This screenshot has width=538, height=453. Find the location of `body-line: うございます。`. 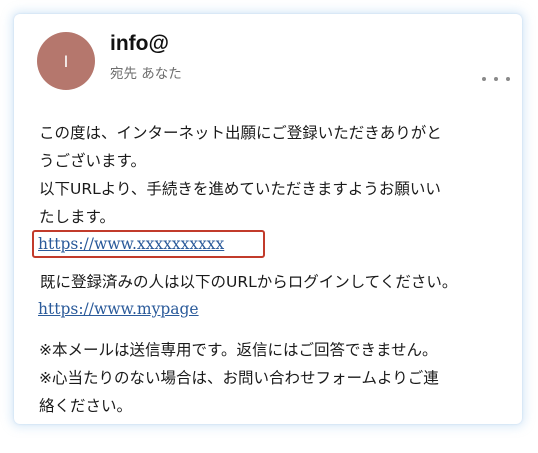

body-line: うございます。 is located at coordinates (92, 161).